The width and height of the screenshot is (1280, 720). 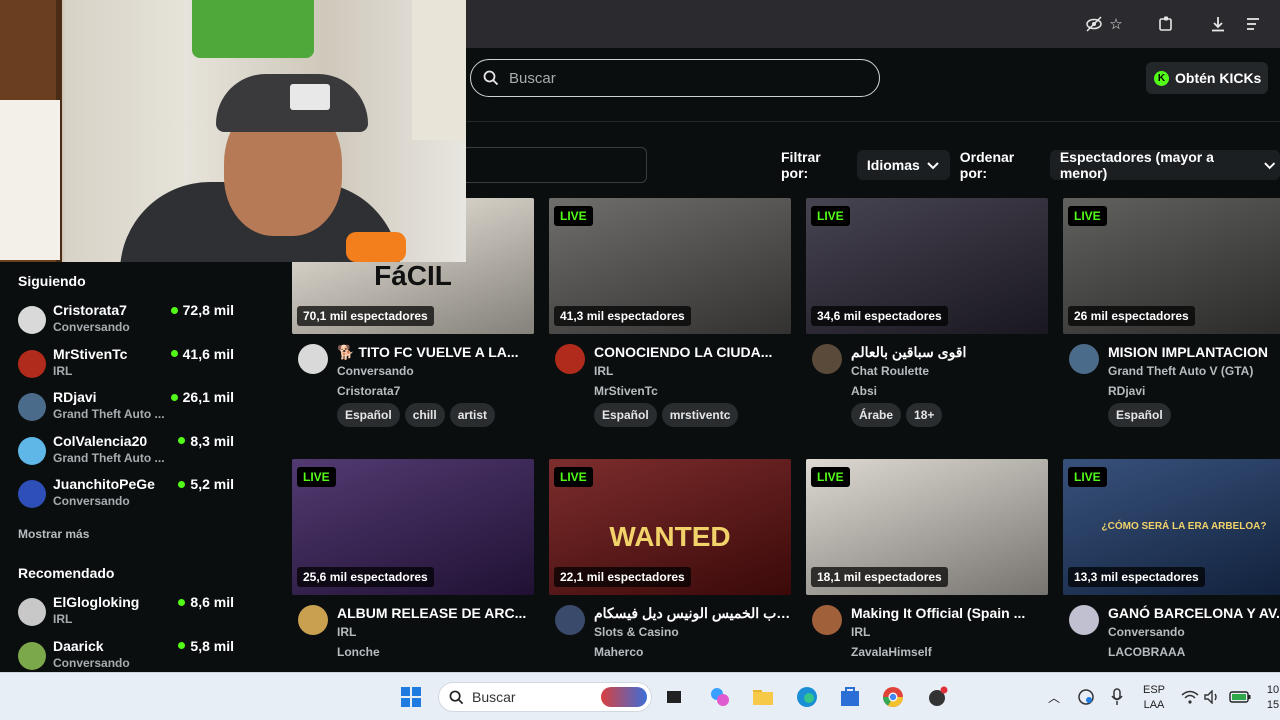 I want to click on viewer-count: 26,1 mil, so click(x=202, y=397).